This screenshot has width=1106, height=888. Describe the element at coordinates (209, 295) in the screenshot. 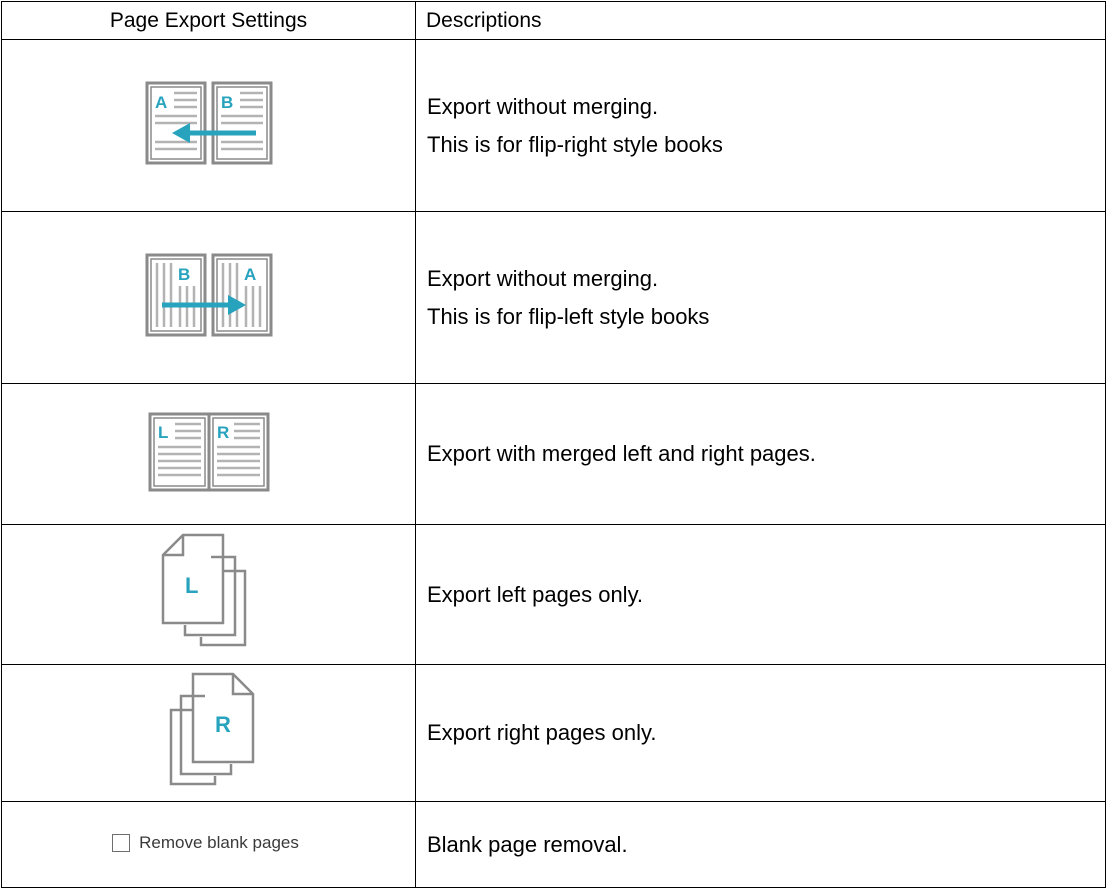

I see `flip-left-spread-icon: B A` at that location.